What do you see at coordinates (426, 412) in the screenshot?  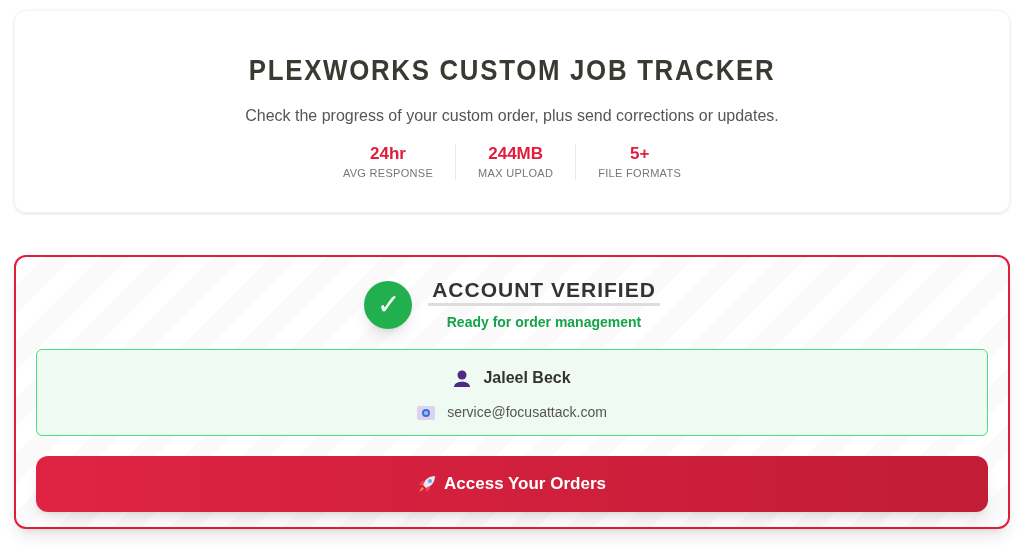 I see `email-icon` at bounding box center [426, 412].